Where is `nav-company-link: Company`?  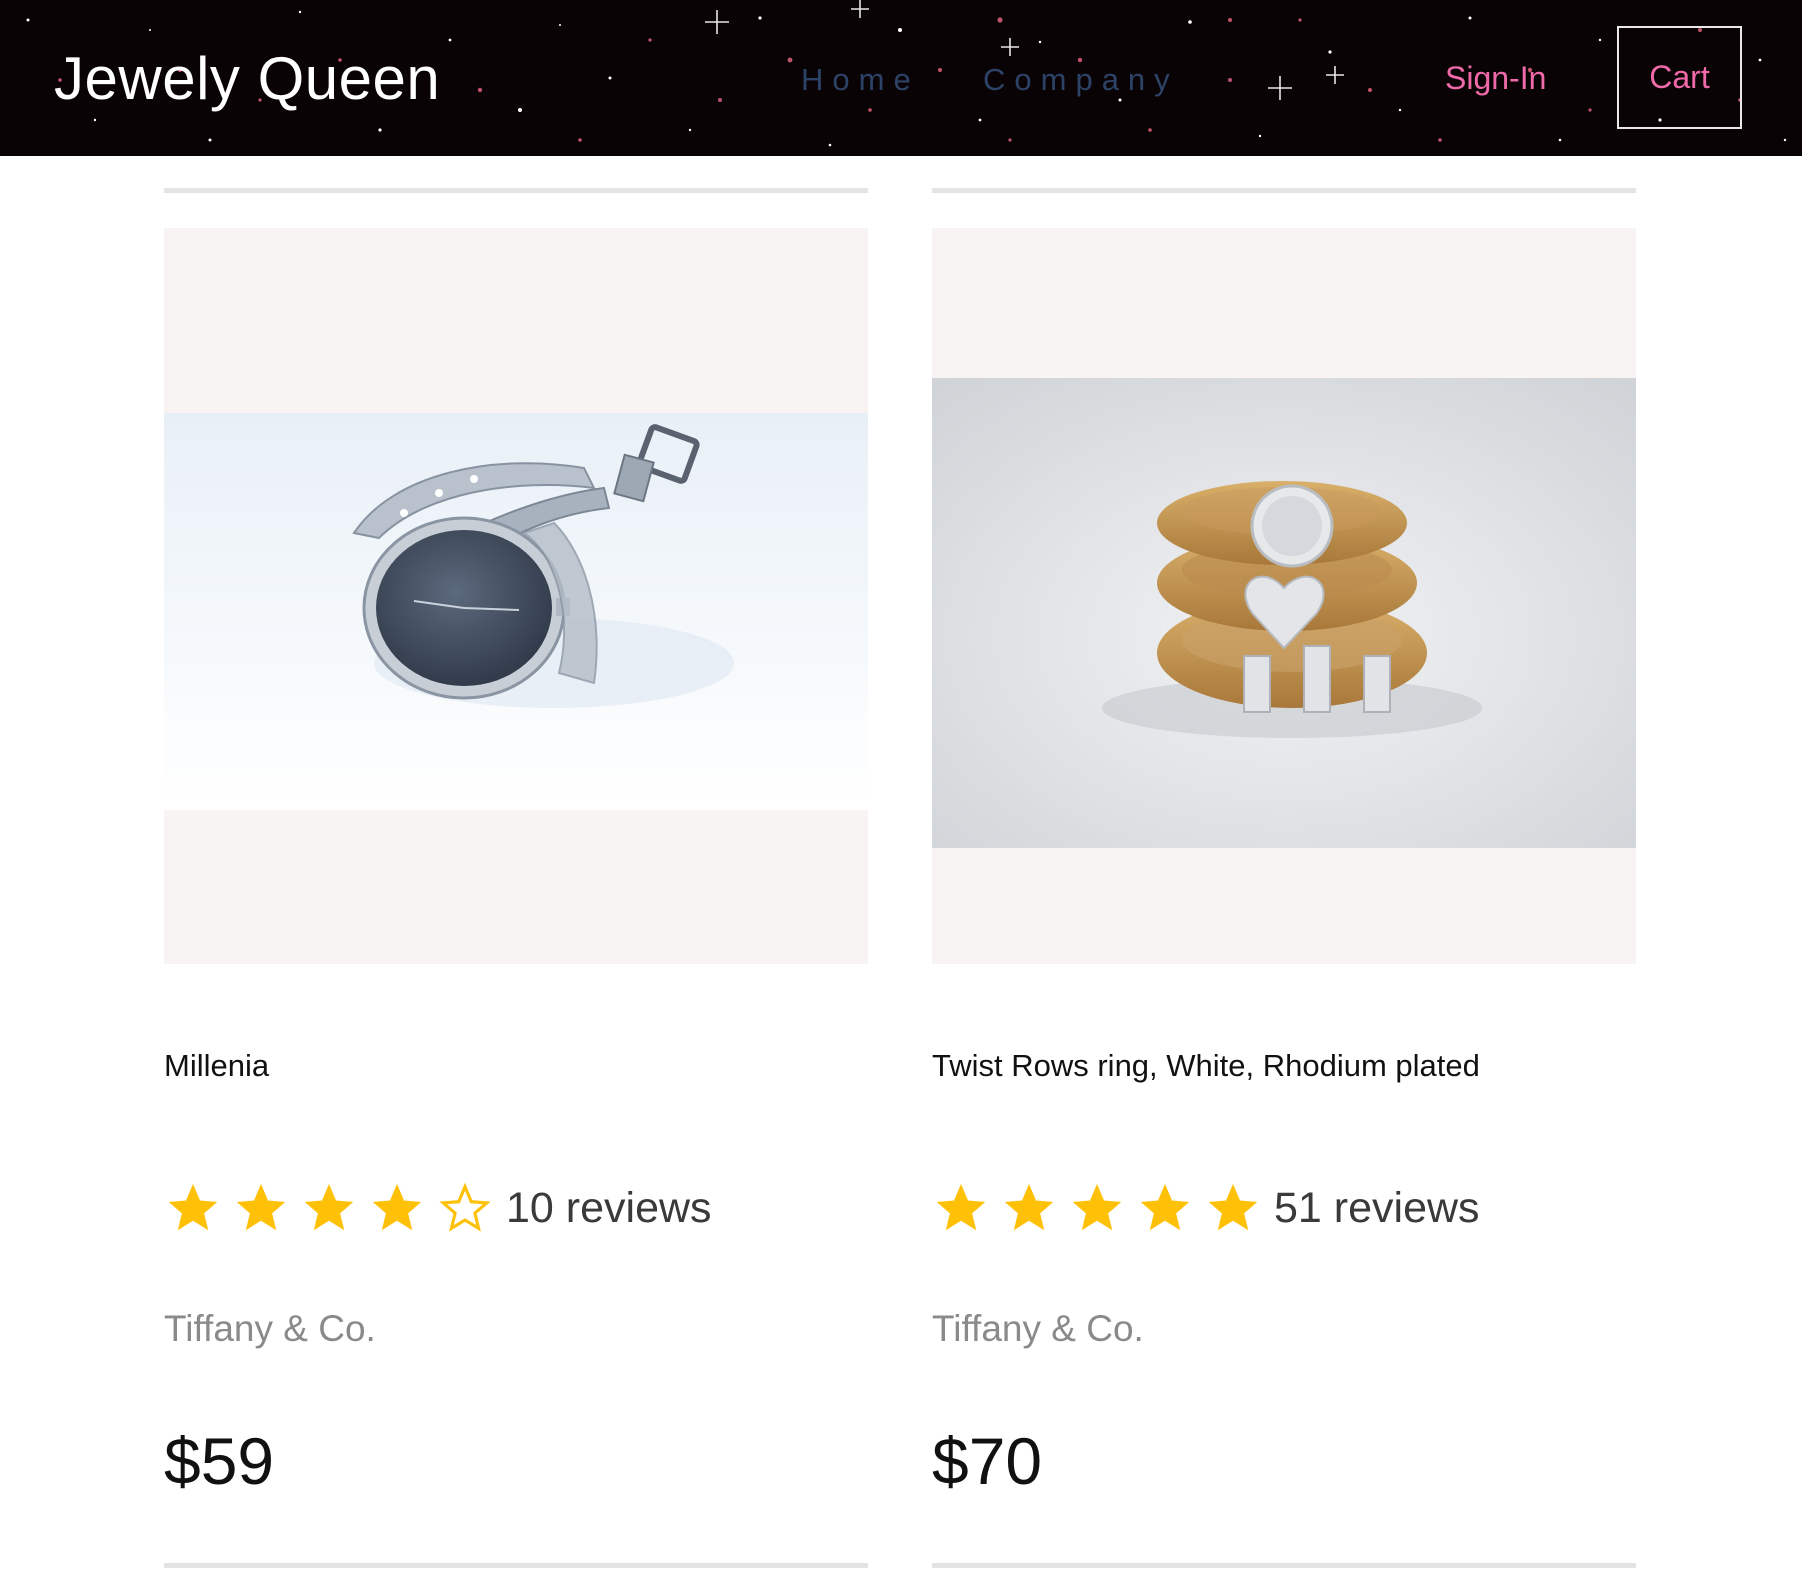 nav-company-link: Company is located at coordinates (1081, 80).